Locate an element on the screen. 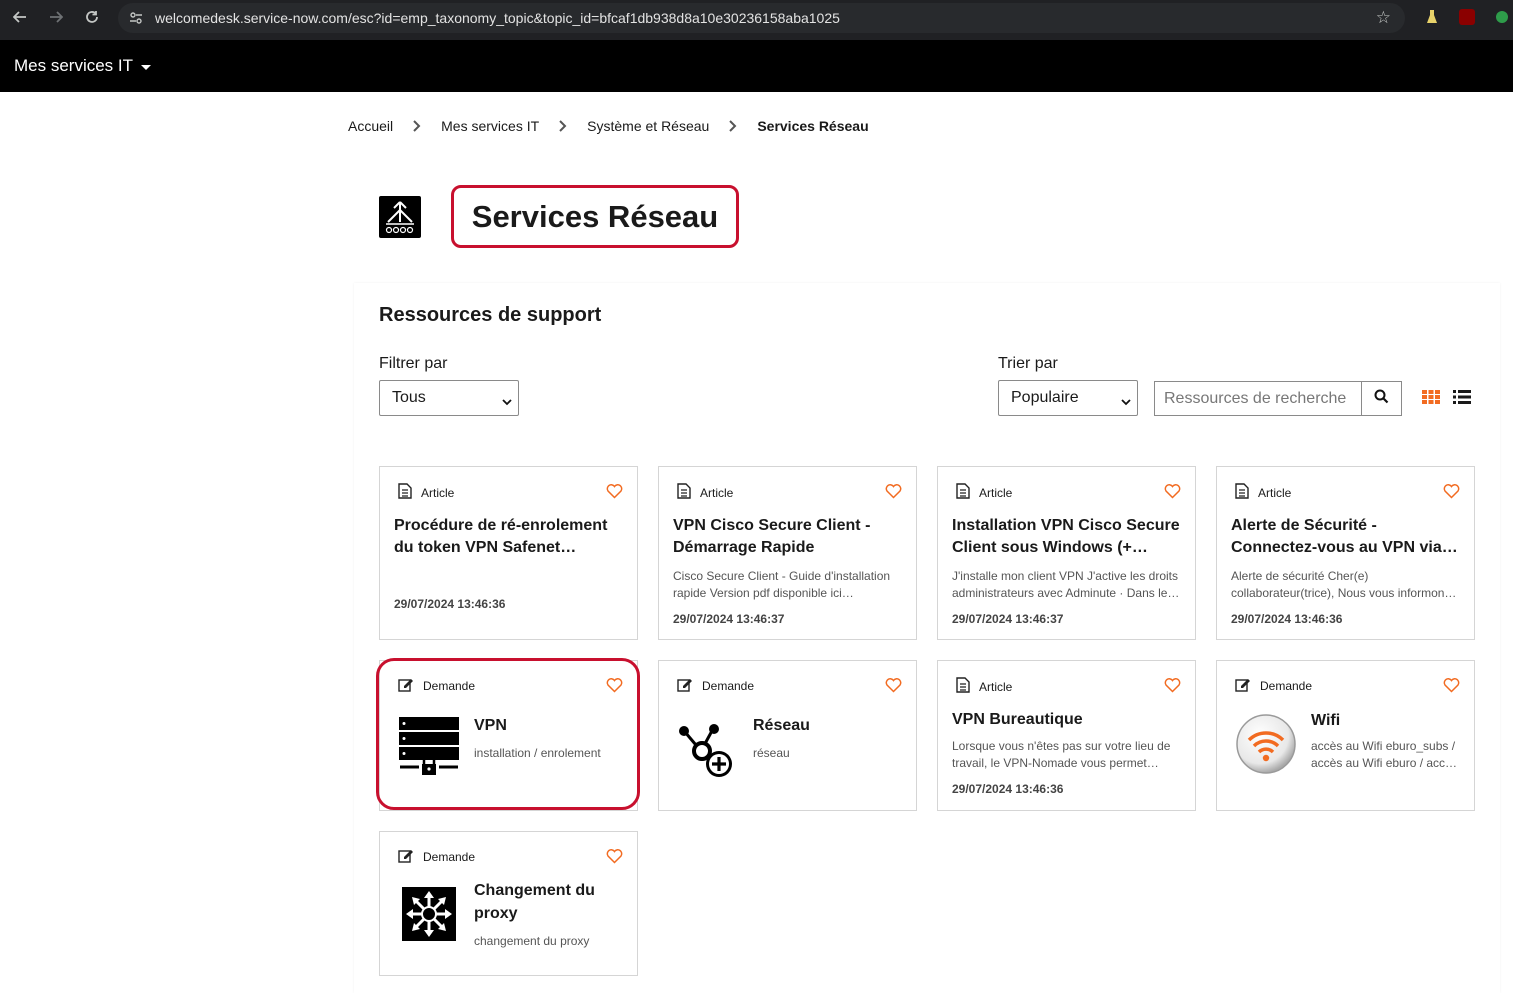 This screenshot has width=1513, height=993. breadcrumb-systeme-reseau: Système et Réseau is located at coordinates (648, 126).